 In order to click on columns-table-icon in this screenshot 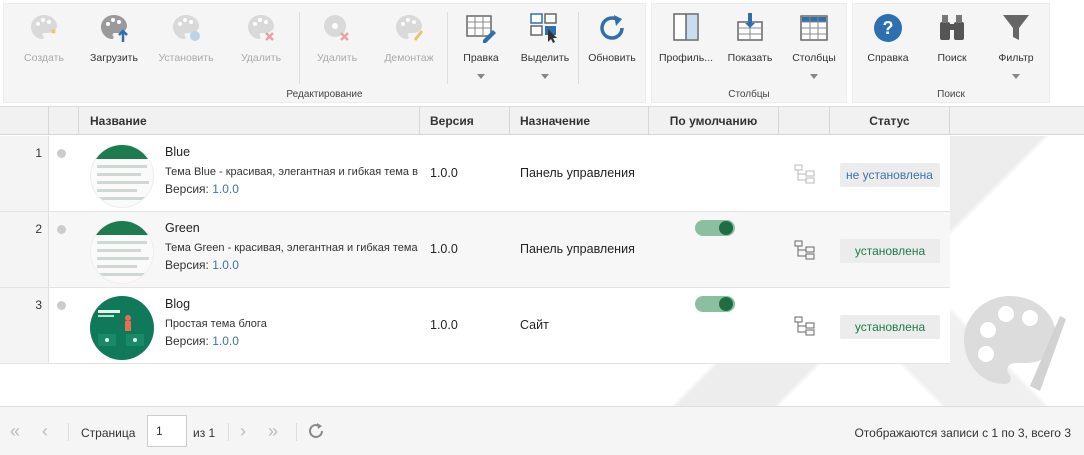, I will do `click(814, 28)`.